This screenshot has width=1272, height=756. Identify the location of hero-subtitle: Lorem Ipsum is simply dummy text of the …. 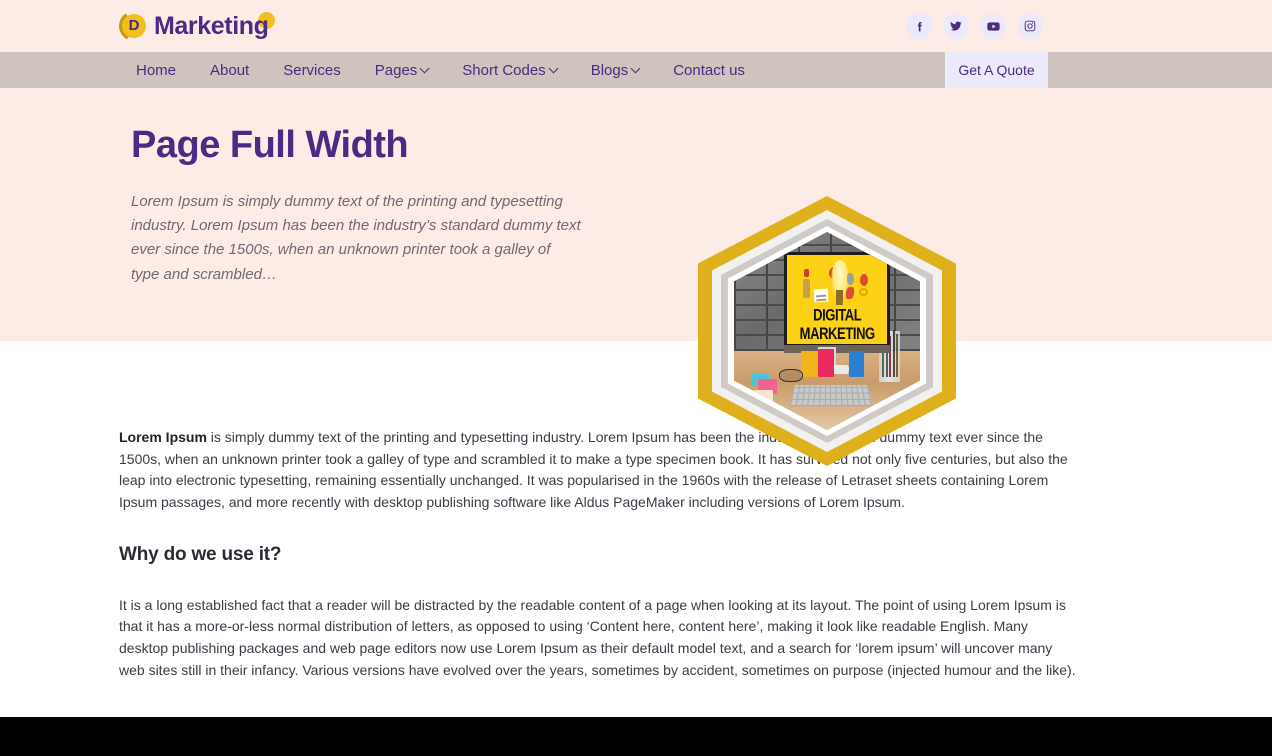
(356, 237).